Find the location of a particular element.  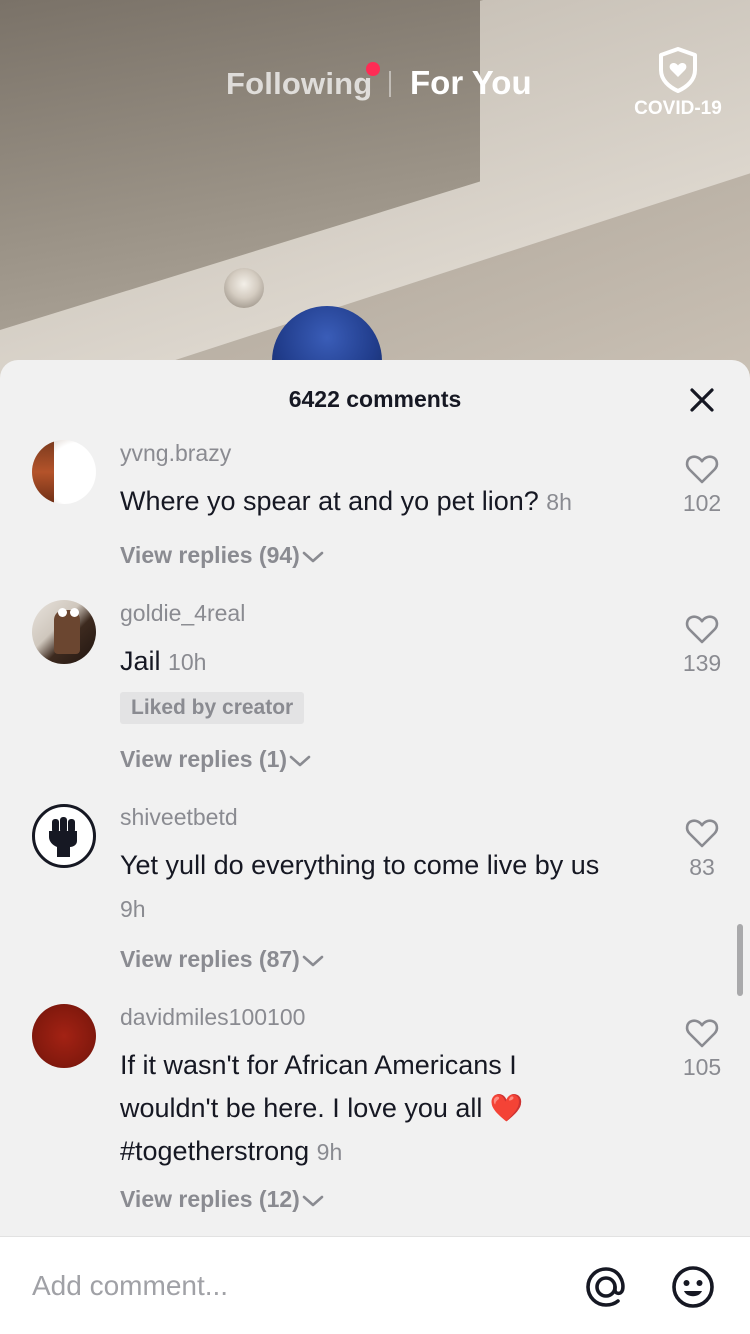

like-column: 139 is located at coordinates (702, 645).